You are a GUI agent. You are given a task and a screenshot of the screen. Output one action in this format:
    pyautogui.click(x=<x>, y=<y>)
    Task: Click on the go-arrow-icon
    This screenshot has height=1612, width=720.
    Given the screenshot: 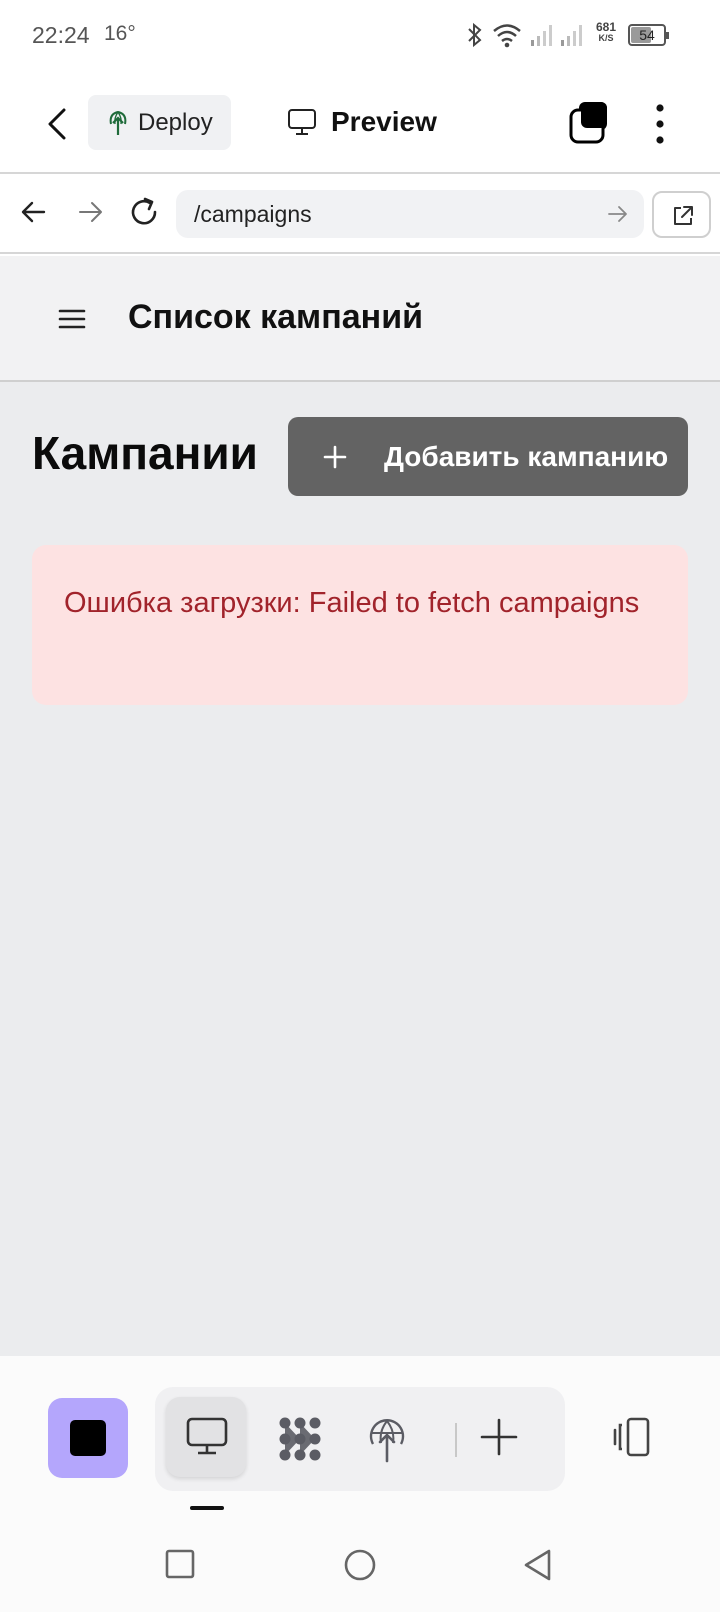 What is the action you would take?
    pyautogui.click(x=618, y=214)
    